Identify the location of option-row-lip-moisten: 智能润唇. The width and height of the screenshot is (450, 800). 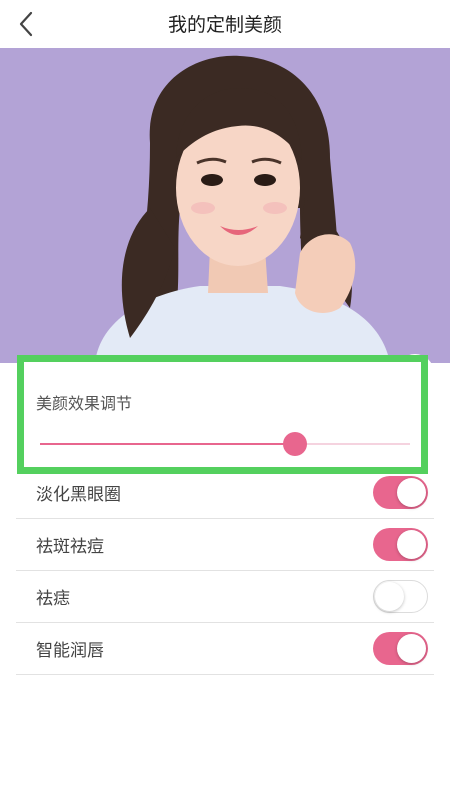
(225, 649).